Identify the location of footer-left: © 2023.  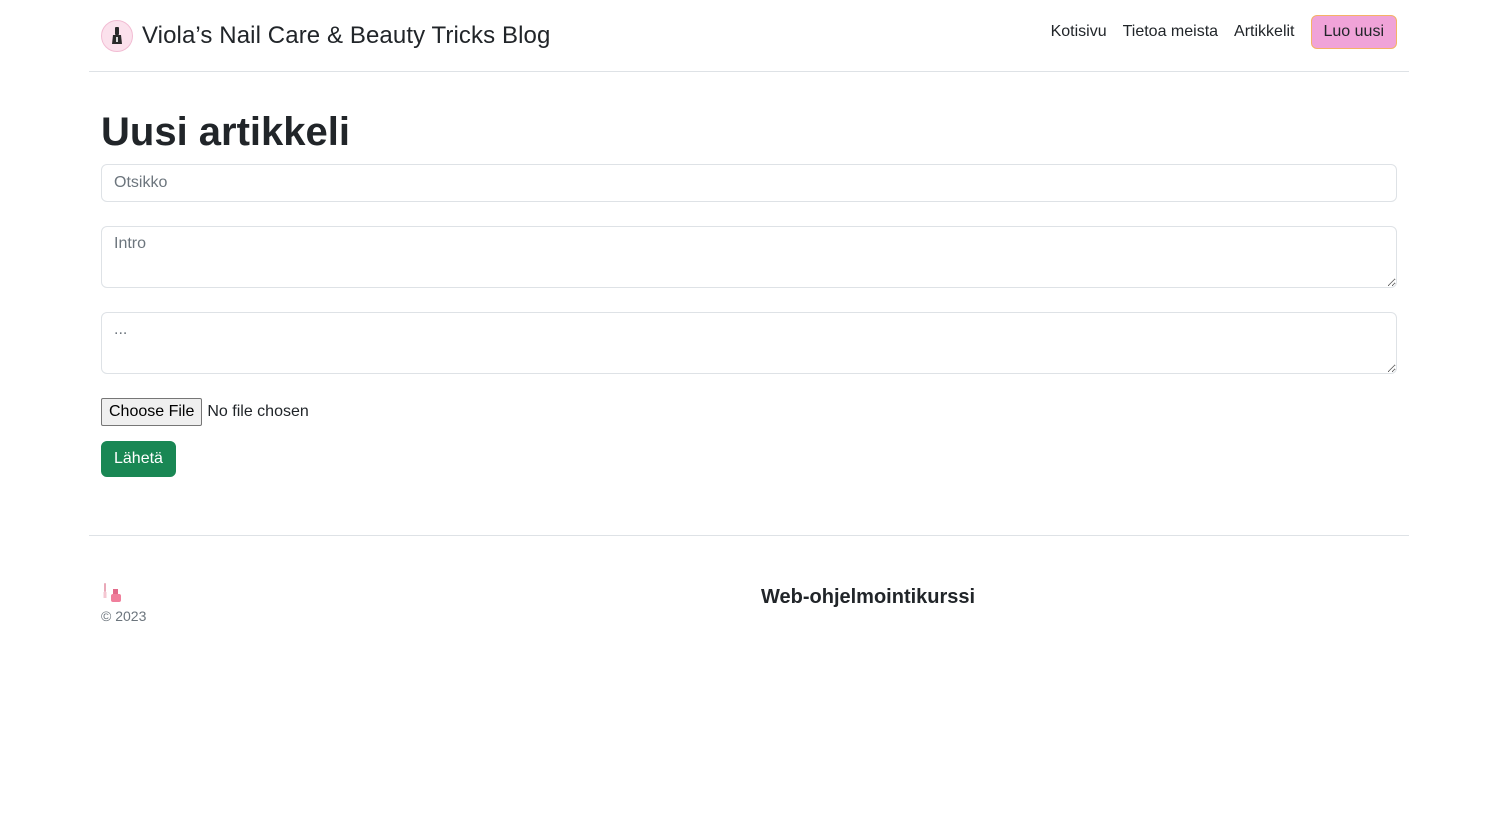
(431, 603).